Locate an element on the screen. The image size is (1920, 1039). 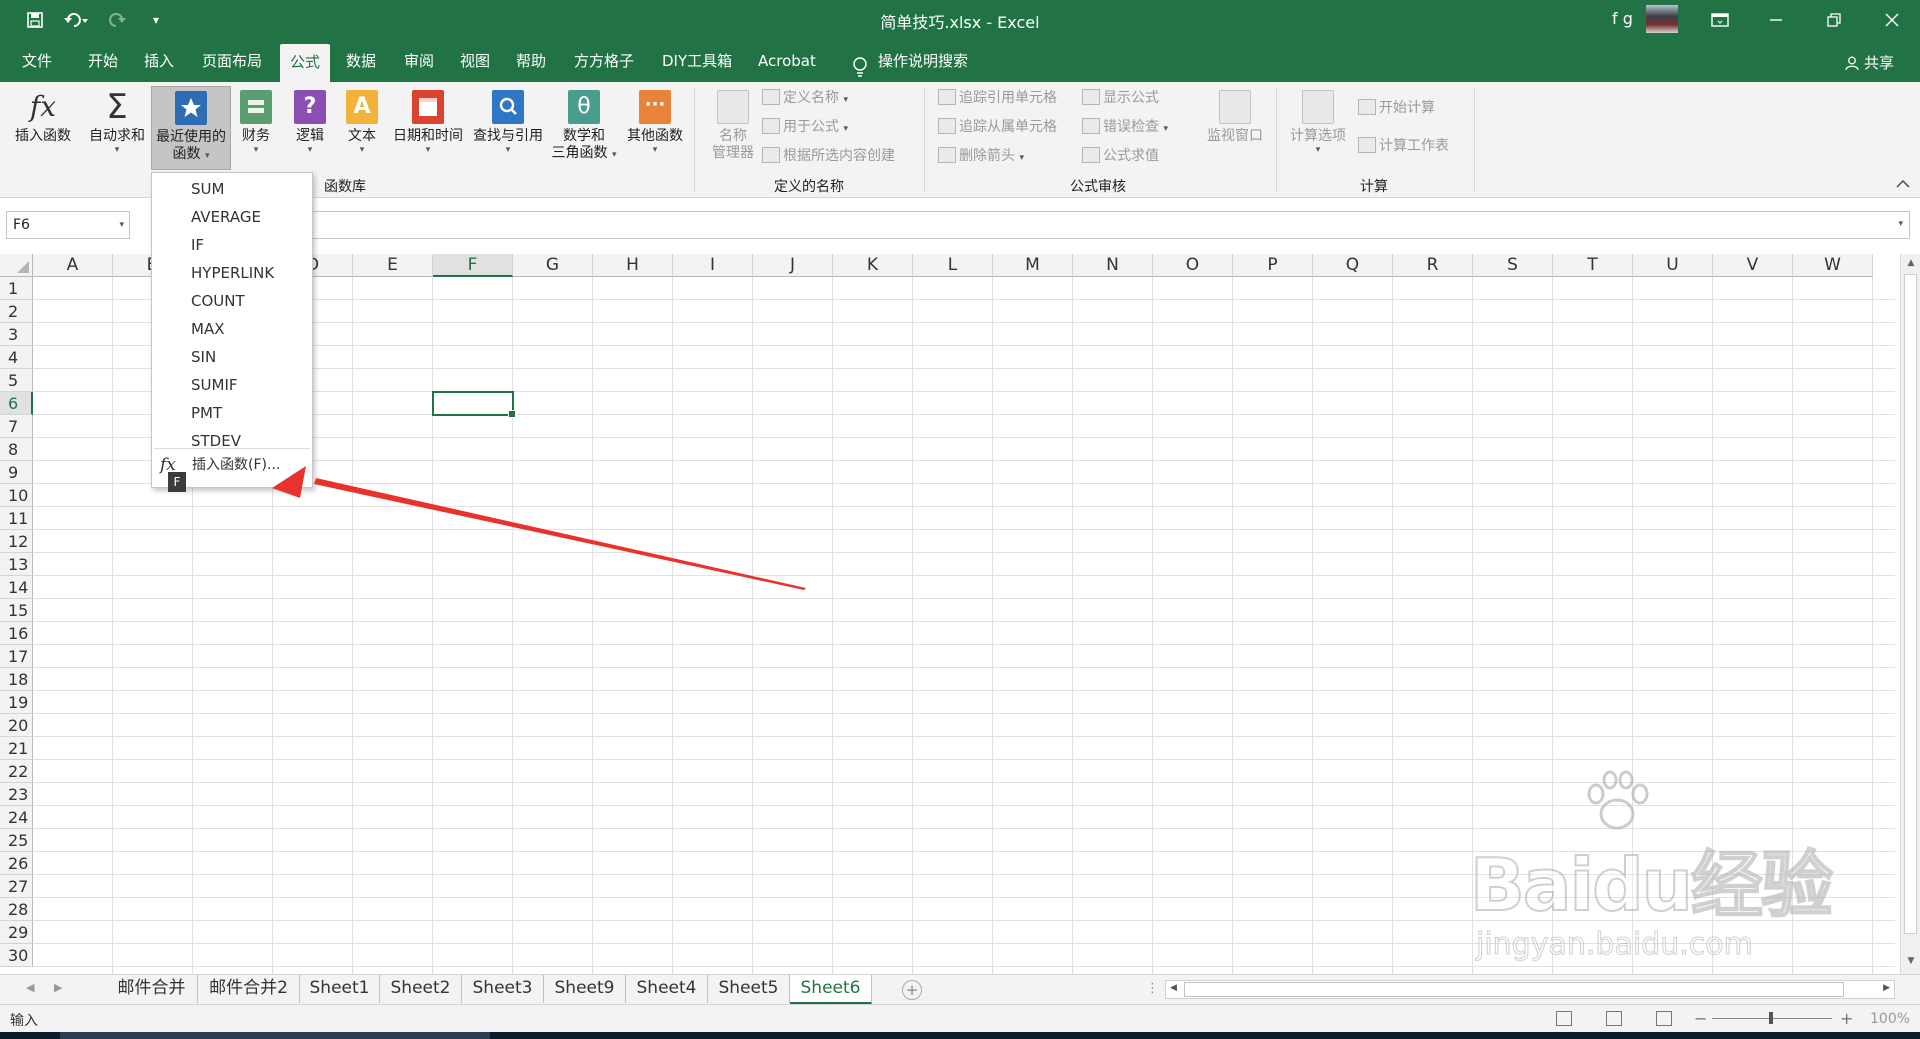
row-header-9: 9 is located at coordinates (16, 472).